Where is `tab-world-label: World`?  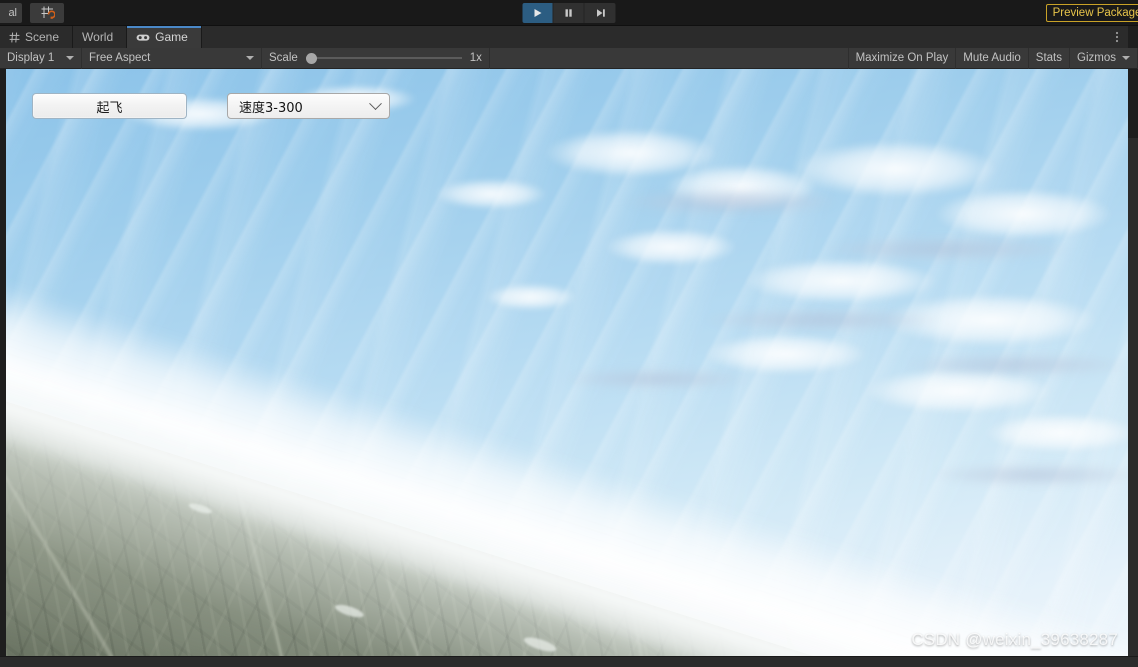
tab-world-label: World is located at coordinates (98, 37).